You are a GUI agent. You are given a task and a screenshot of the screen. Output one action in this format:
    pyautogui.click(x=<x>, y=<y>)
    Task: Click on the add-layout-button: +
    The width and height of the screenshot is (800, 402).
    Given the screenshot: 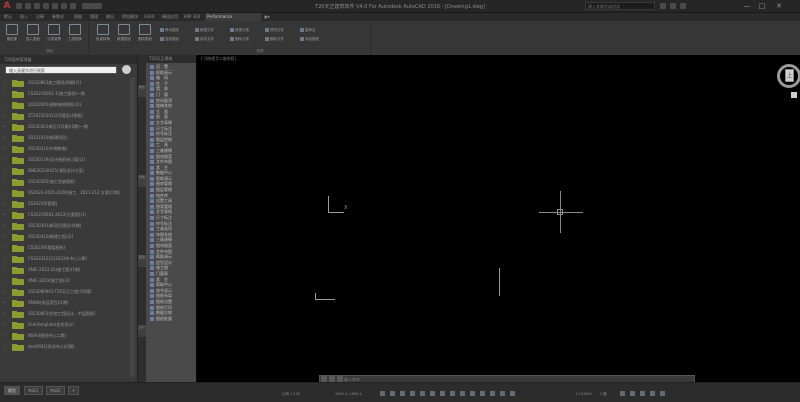 What is the action you would take?
    pyautogui.click(x=74, y=390)
    